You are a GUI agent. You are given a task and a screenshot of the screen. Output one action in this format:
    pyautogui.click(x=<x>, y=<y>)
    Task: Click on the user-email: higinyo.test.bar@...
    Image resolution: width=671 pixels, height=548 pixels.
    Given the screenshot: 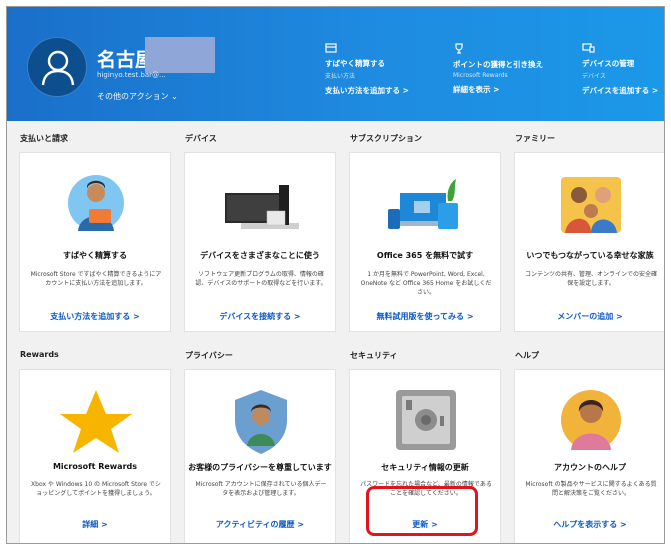 What is the action you would take?
    pyautogui.click(x=131, y=75)
    